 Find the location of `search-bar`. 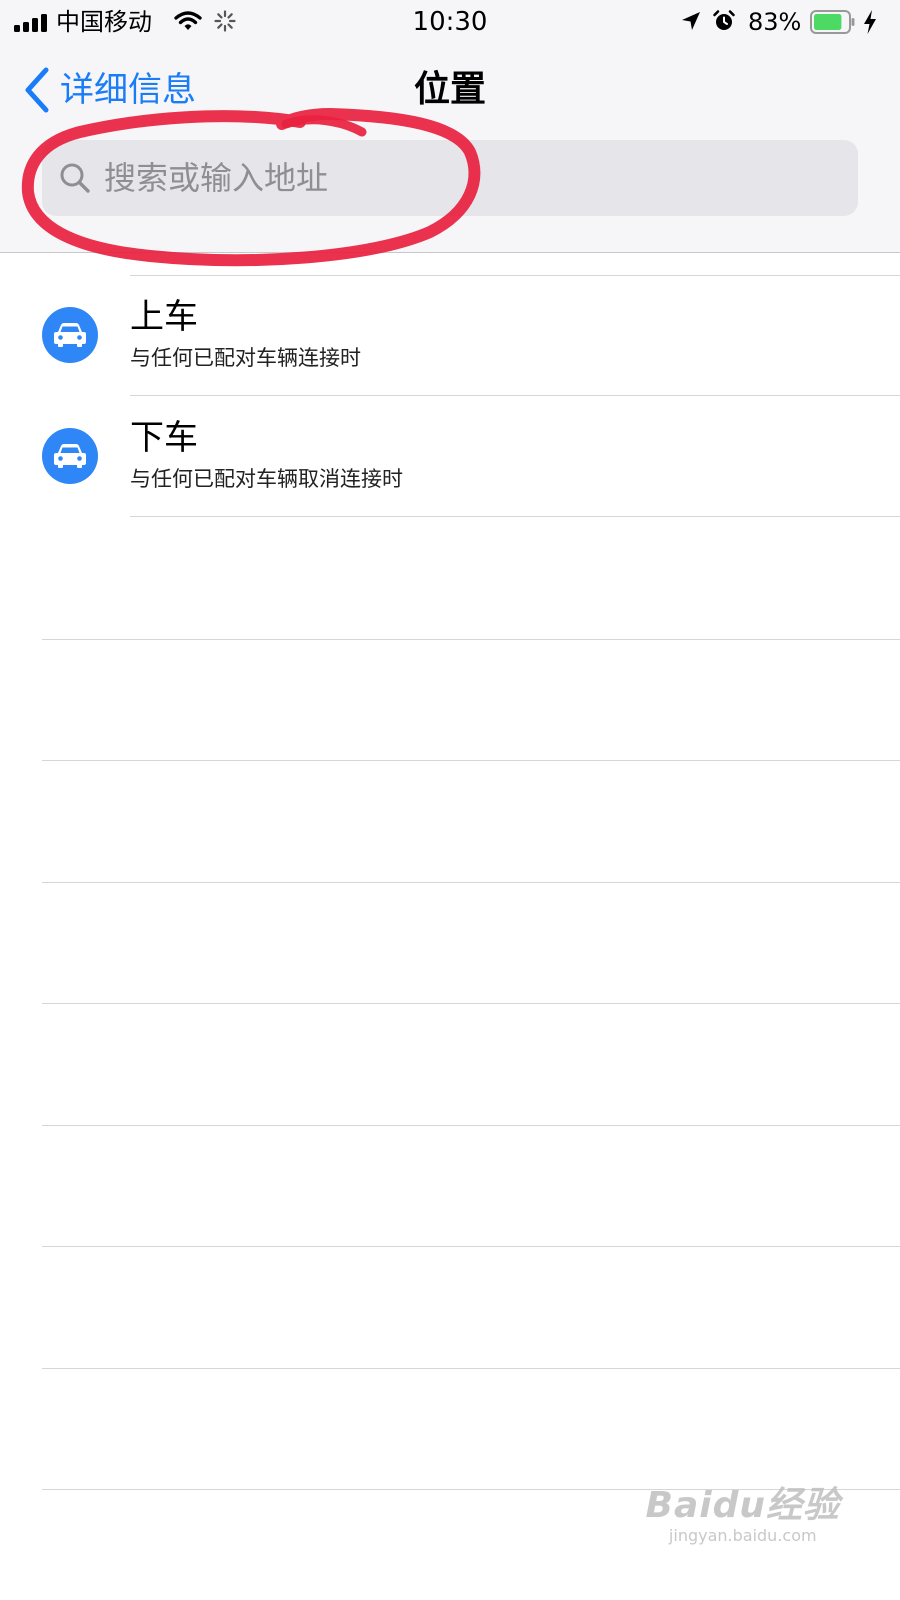

search-bar is located at coordinates (450, 178).